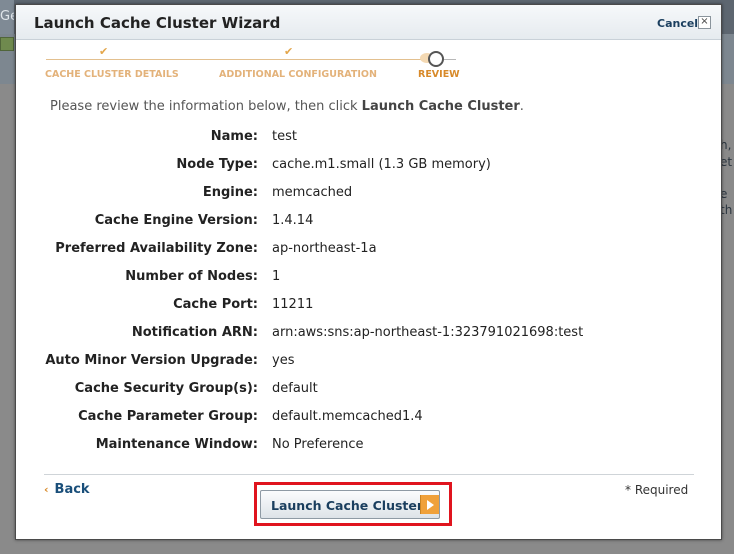 Image resolution: width=734 pixels, height=554 pixels. Describe the element at coordinates (293, 220) in the screenshot. I see `field-value: 1.4.14` at that location.